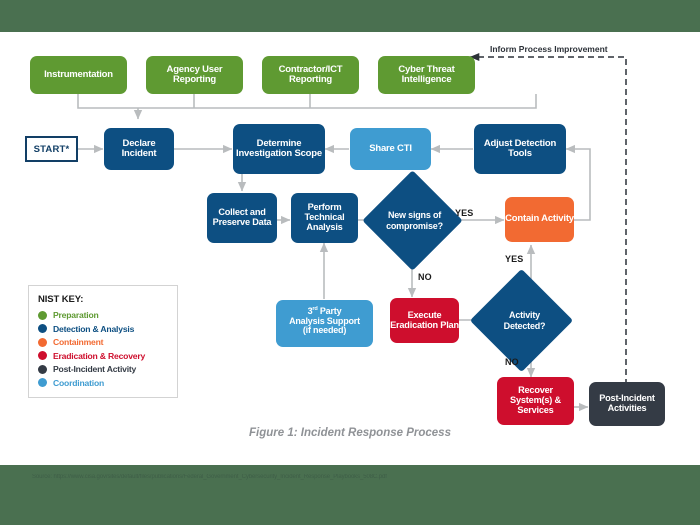  Describe the element at coordinates (78, 75) in the screenshot. I see `node-instrumentation: Instrumentation` at that location.